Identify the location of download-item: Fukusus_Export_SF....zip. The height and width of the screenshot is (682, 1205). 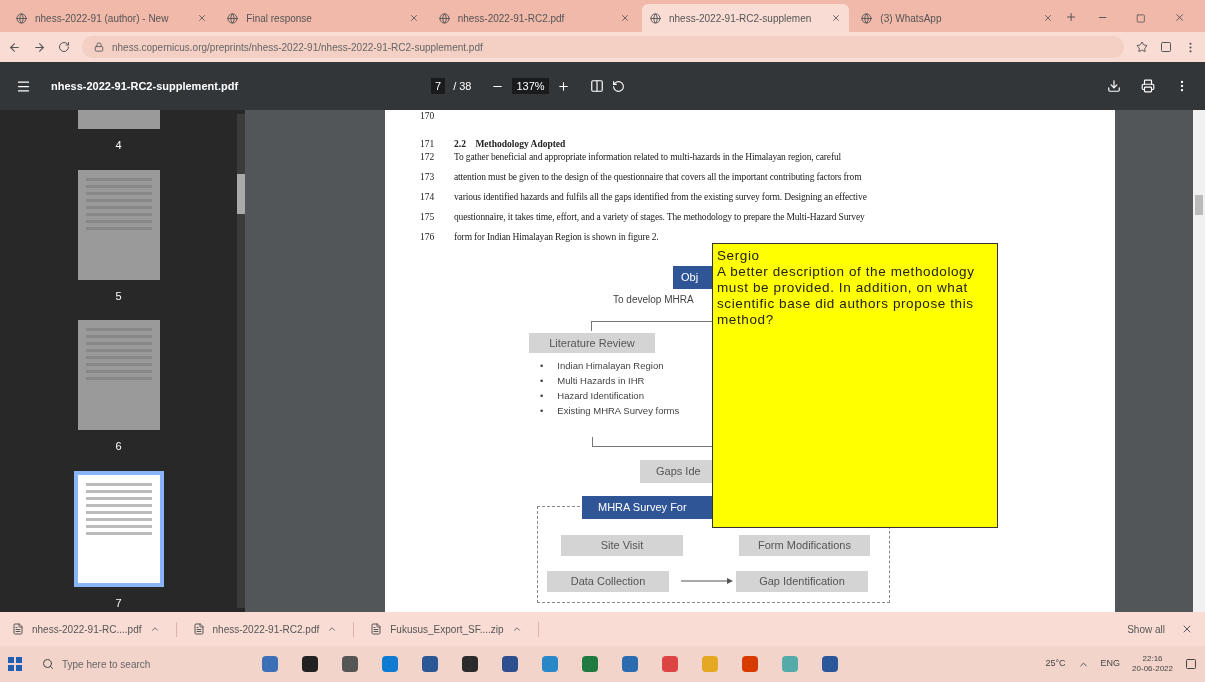
(454, 629).